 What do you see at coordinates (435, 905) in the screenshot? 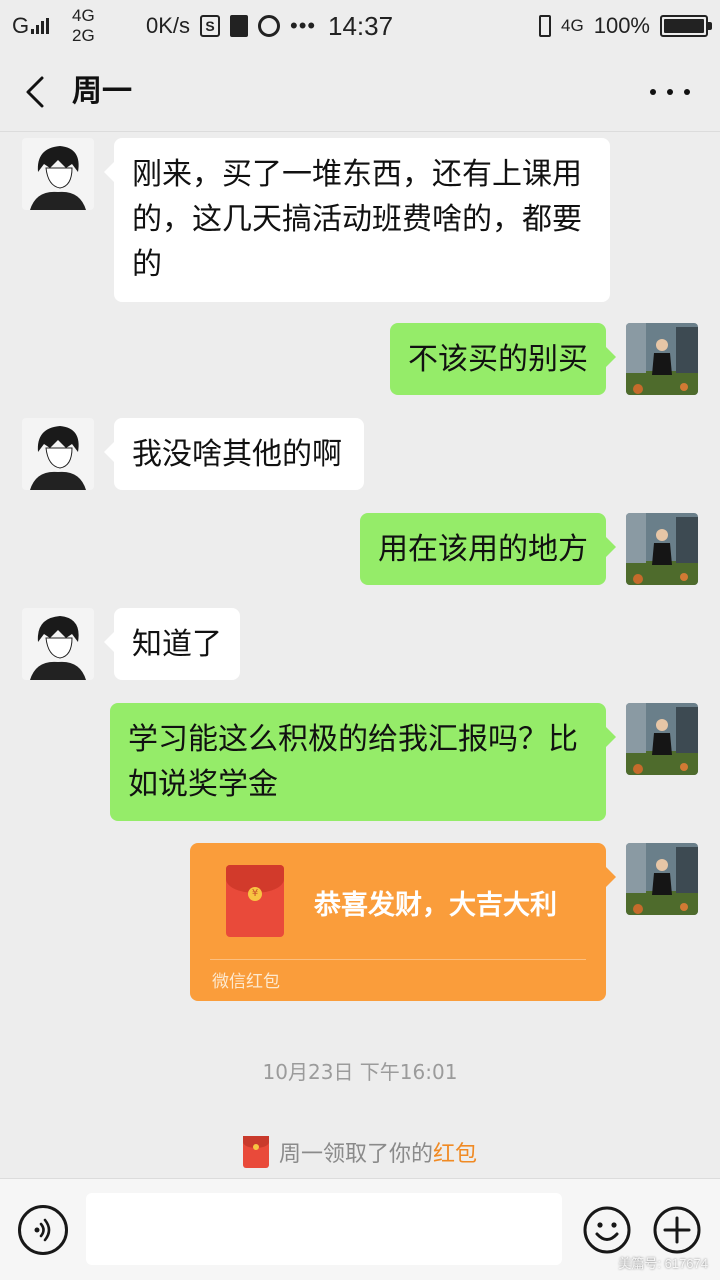
I see `red-packet-title: 恭喜发财，大吉大利` at bounding box center [435, 905].